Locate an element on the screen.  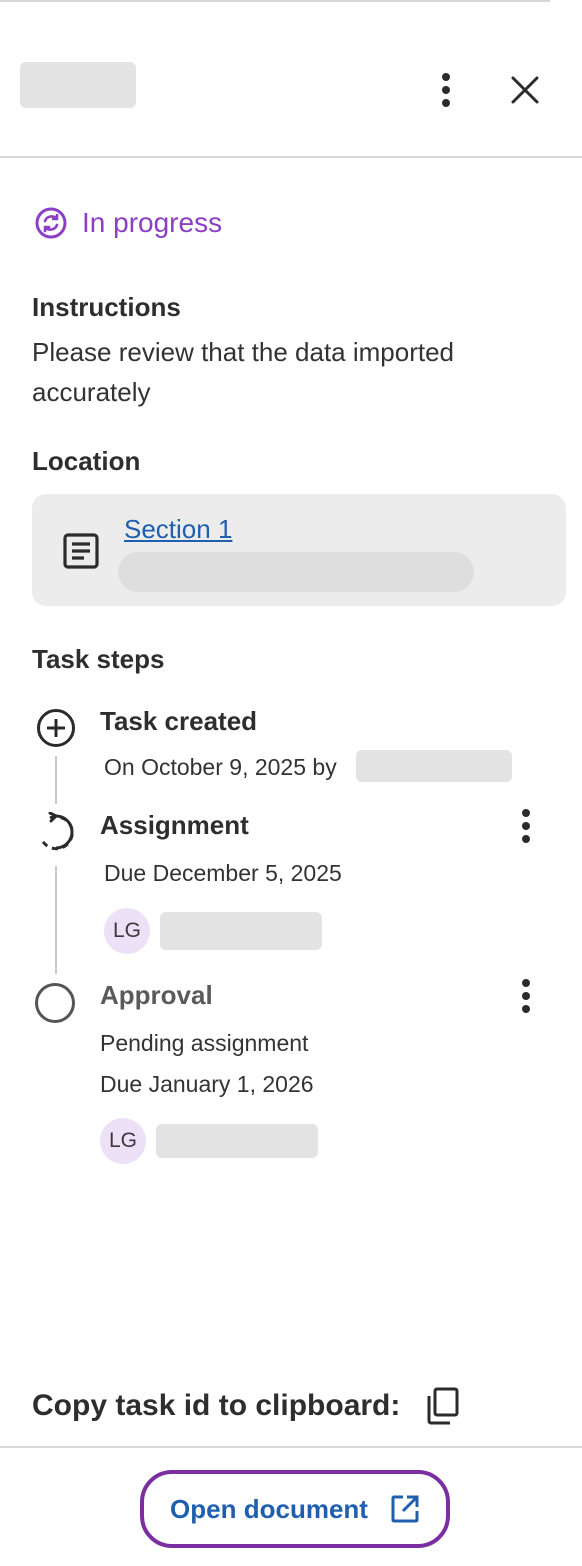
step-status: Pending assignment is located at coordinates (204, 1043).